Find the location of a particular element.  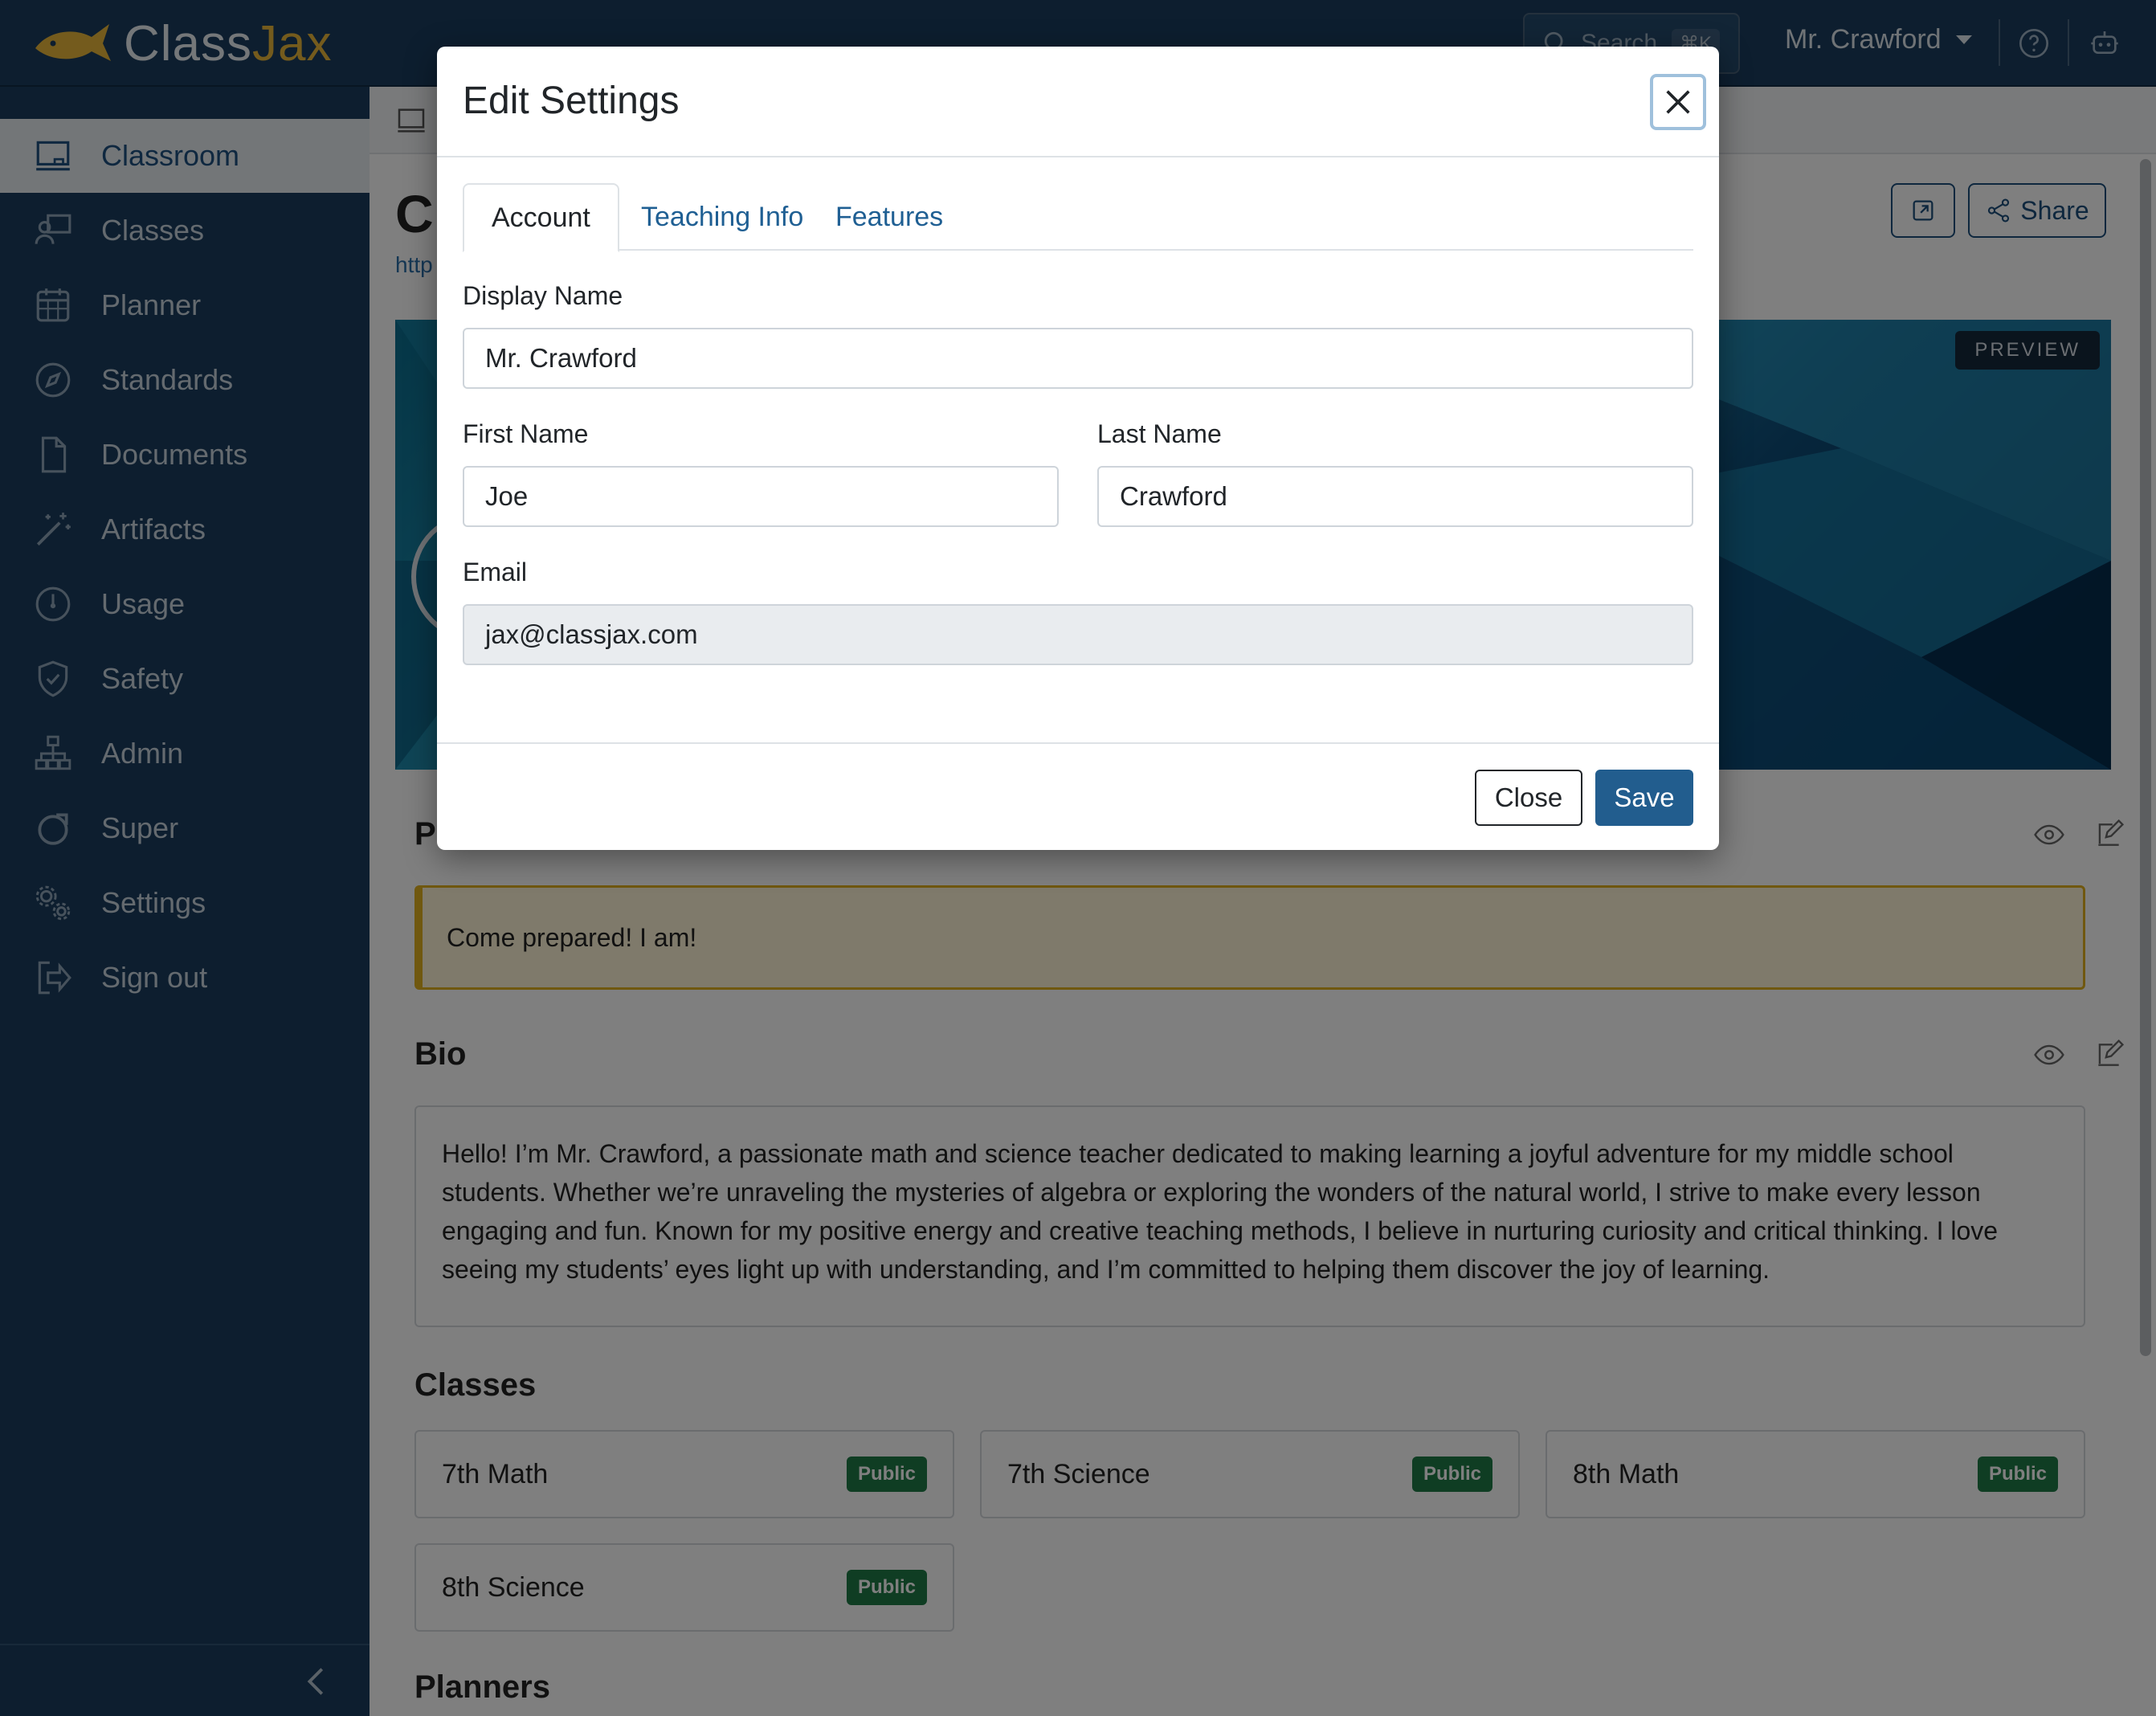

tab-features: Features is located at coordinates (889, 217).